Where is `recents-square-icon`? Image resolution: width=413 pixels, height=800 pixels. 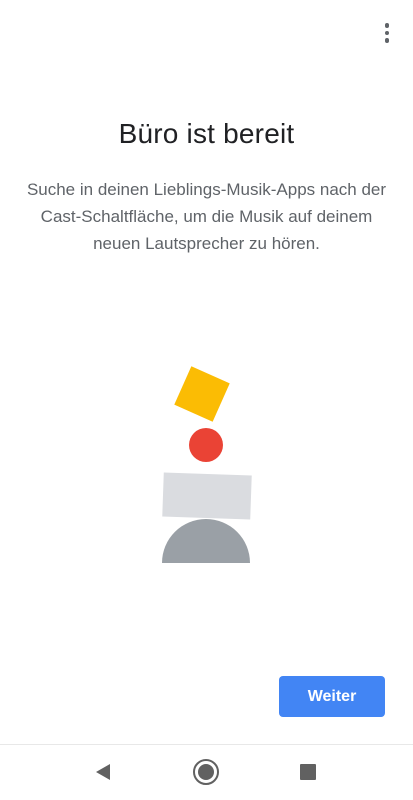
recents-square-icon is located at coordinates (308, 772).